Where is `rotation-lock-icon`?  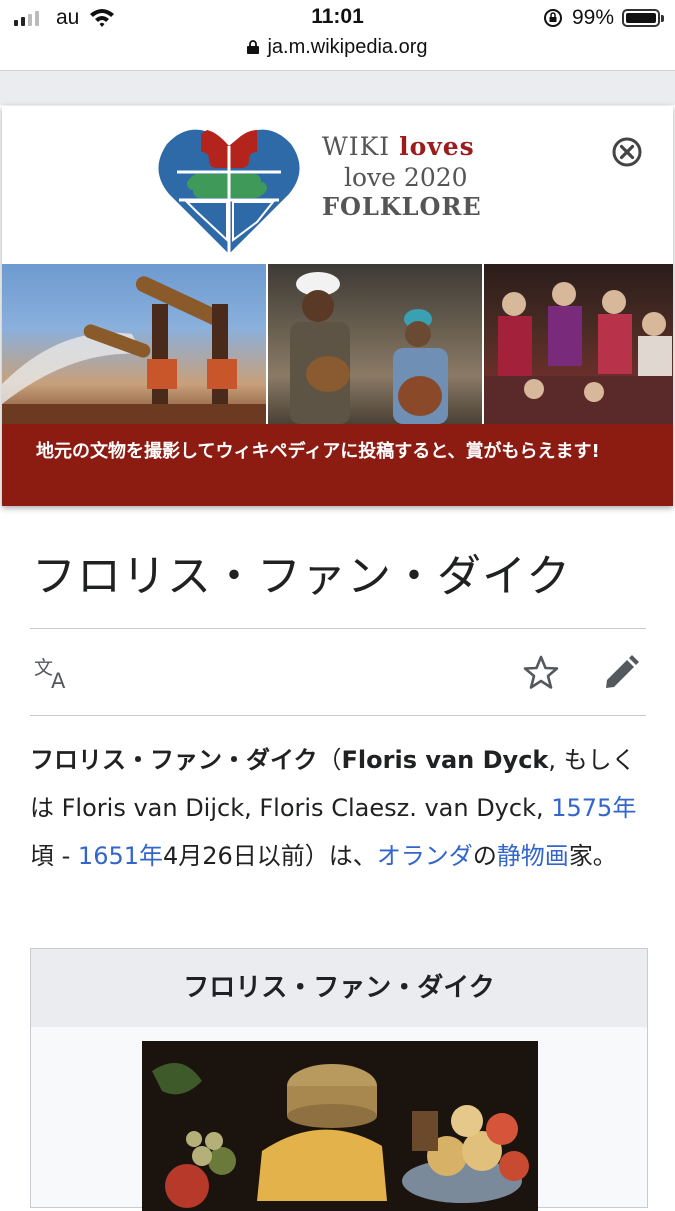
rotation-lock-icon is located at coordinates (553, 18).